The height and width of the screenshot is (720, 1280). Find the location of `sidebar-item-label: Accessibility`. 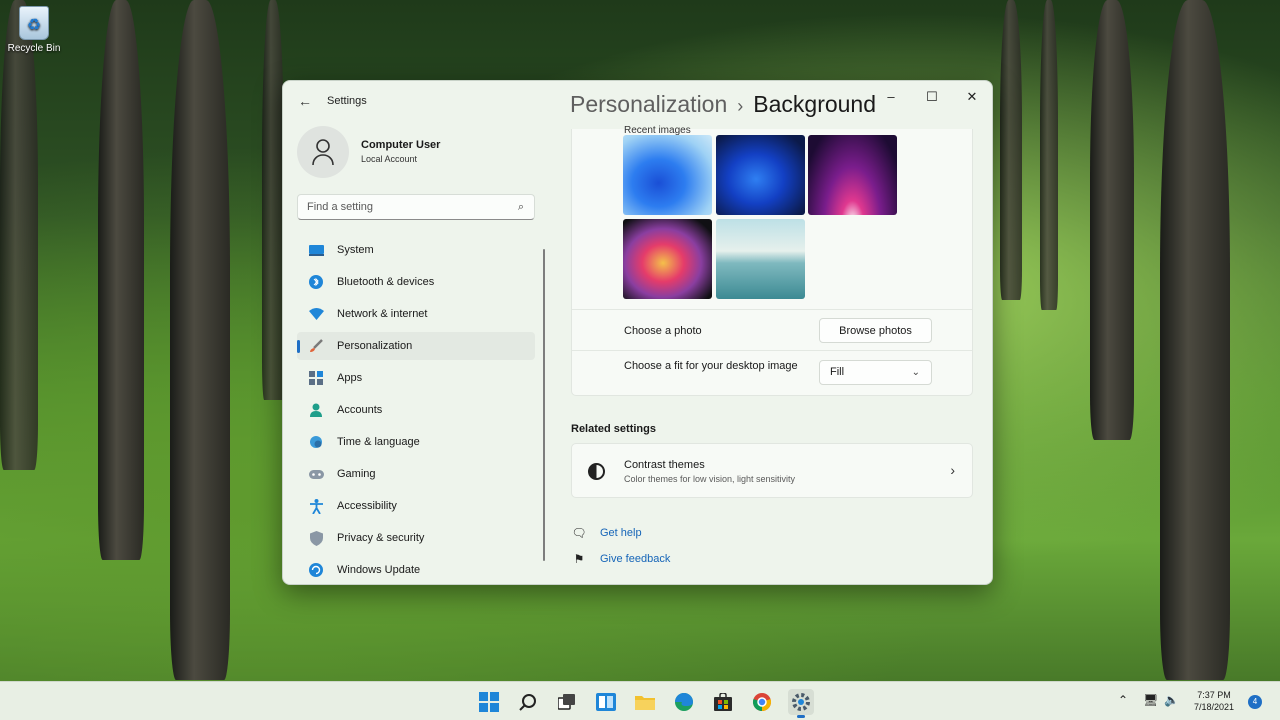

sidebar-item-label: Accessibility is located at coordinates (367, 506).